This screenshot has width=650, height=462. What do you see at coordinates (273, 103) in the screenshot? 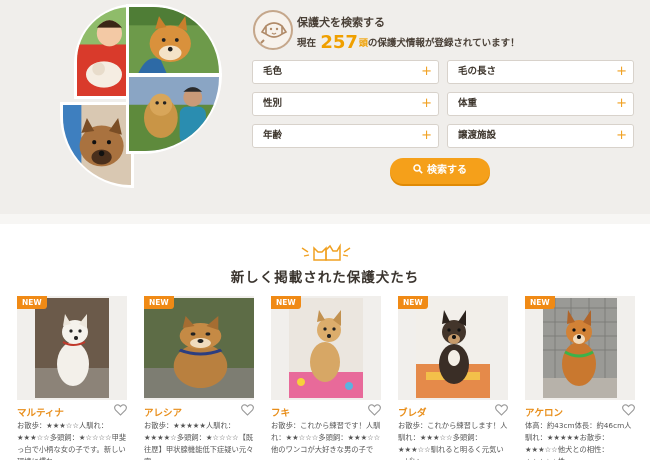
I see `filter-label: 性別` at bounding box center [273, 103].